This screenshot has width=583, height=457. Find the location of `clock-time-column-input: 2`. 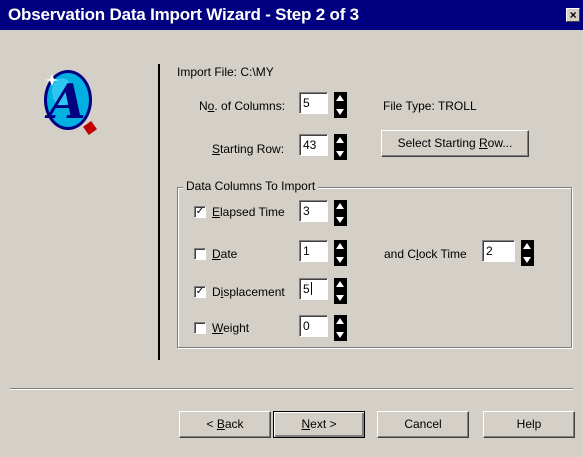

clock-time-column-input: 2 is located at coordinates (498, 251).